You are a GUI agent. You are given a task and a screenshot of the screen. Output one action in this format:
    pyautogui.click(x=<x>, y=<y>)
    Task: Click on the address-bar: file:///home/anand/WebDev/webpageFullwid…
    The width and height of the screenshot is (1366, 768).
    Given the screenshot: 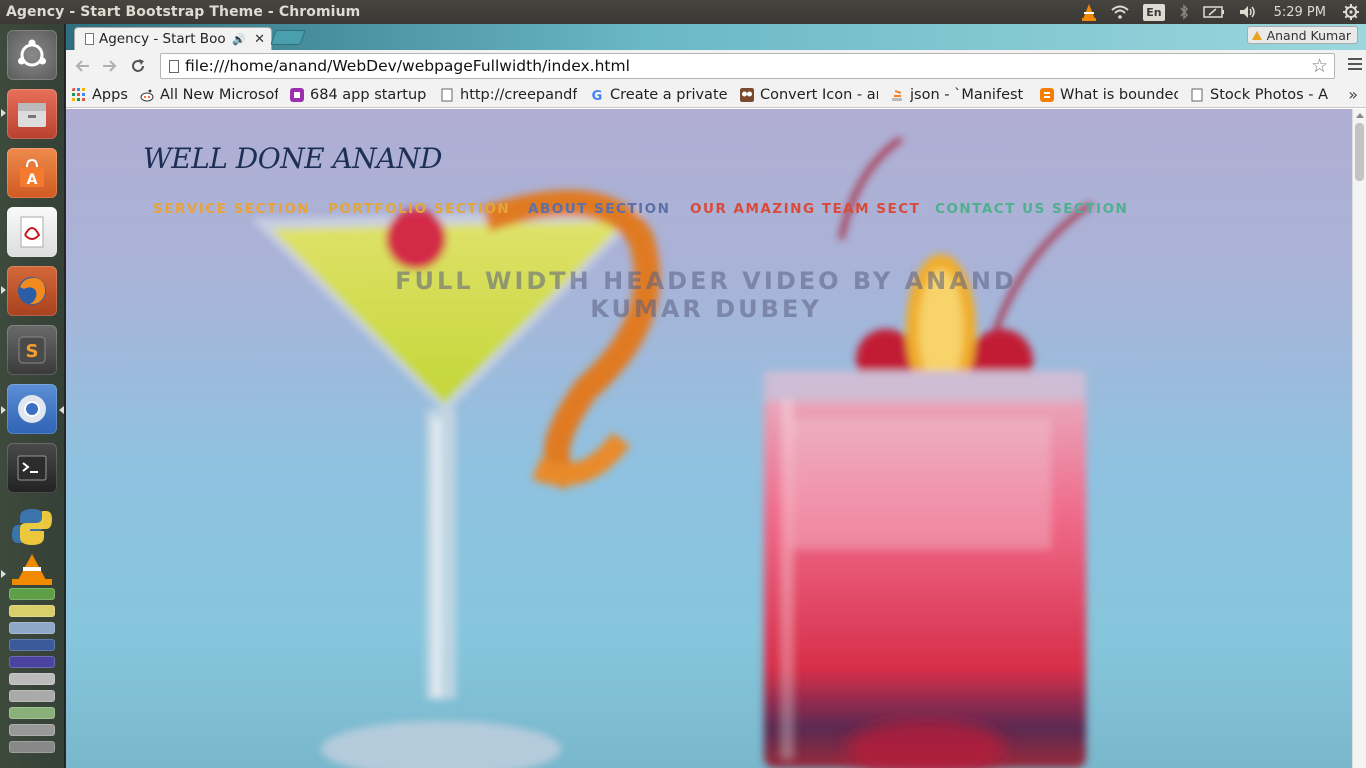 What is the action you would take?
    pyautogui.click(x=747, y=66)
    